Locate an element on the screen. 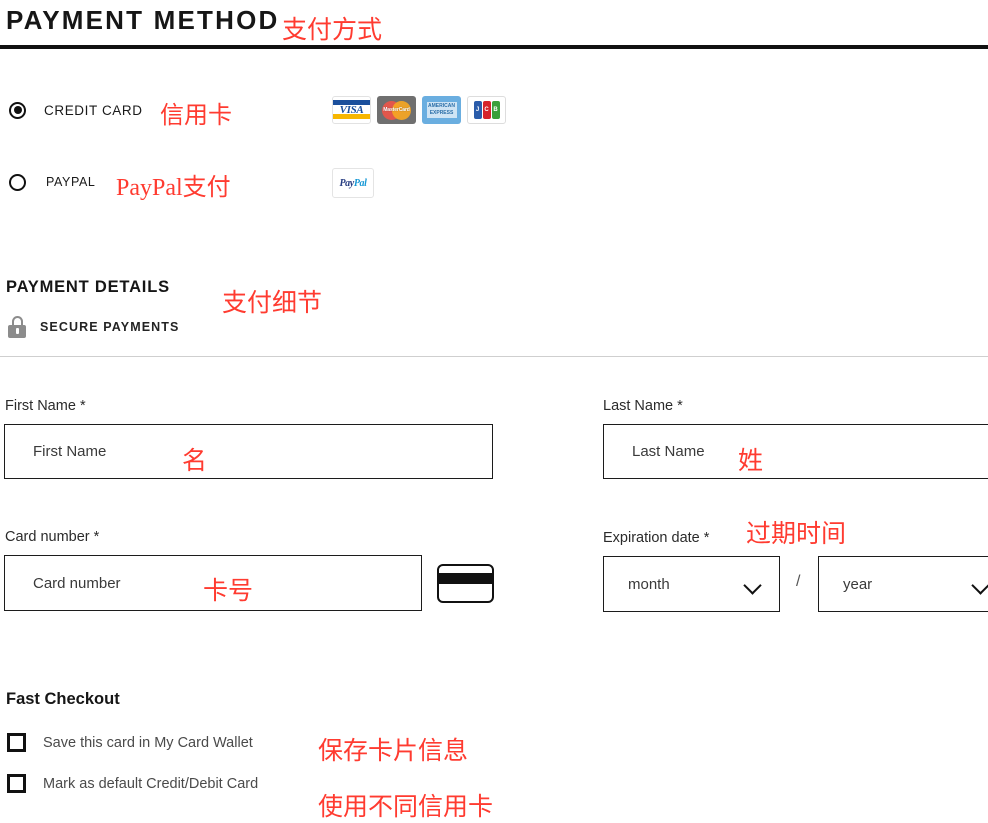  payment-option-label-credit-card: CREDIT CARD is located at coordinates (93, 110).